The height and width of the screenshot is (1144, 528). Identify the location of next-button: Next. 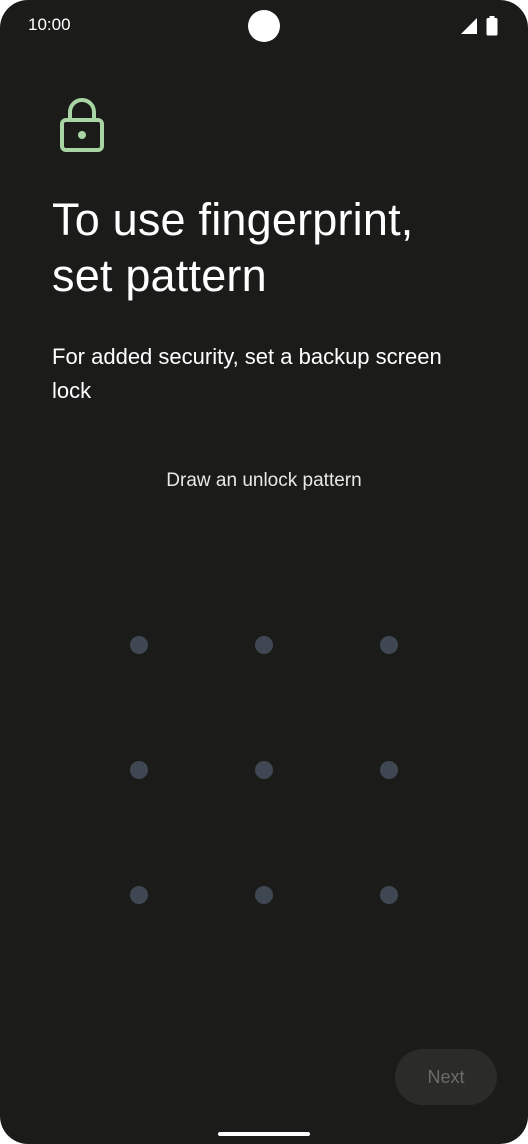
(446, 1077).